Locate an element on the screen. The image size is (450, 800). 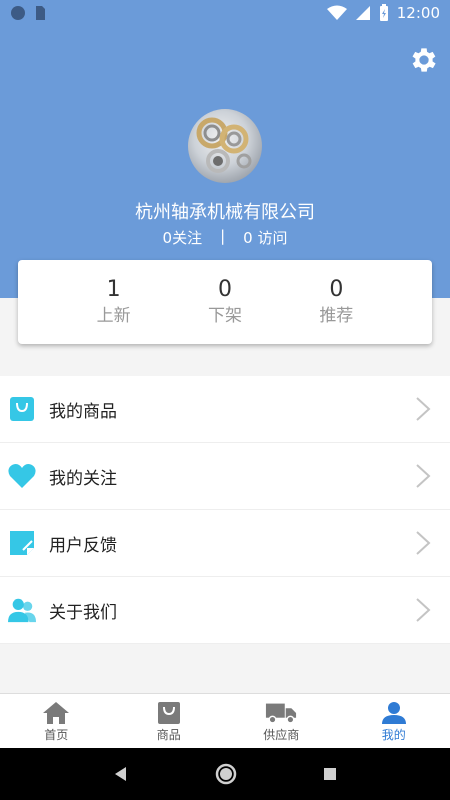
stat-new: 1 上新 is located at coordinates (114, 302).